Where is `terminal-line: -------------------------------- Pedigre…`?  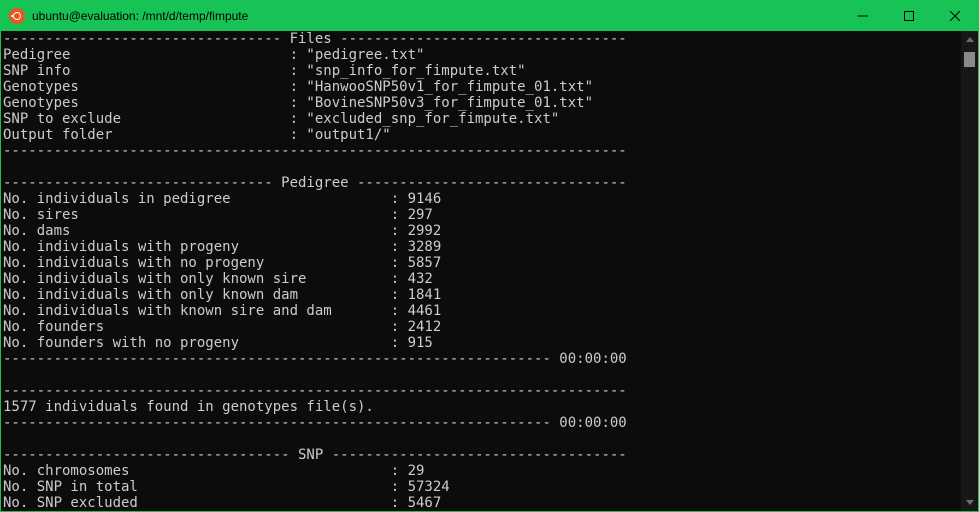
terminal-line: -------------------------------- Pedigre… is located at coordinates (315, 183).